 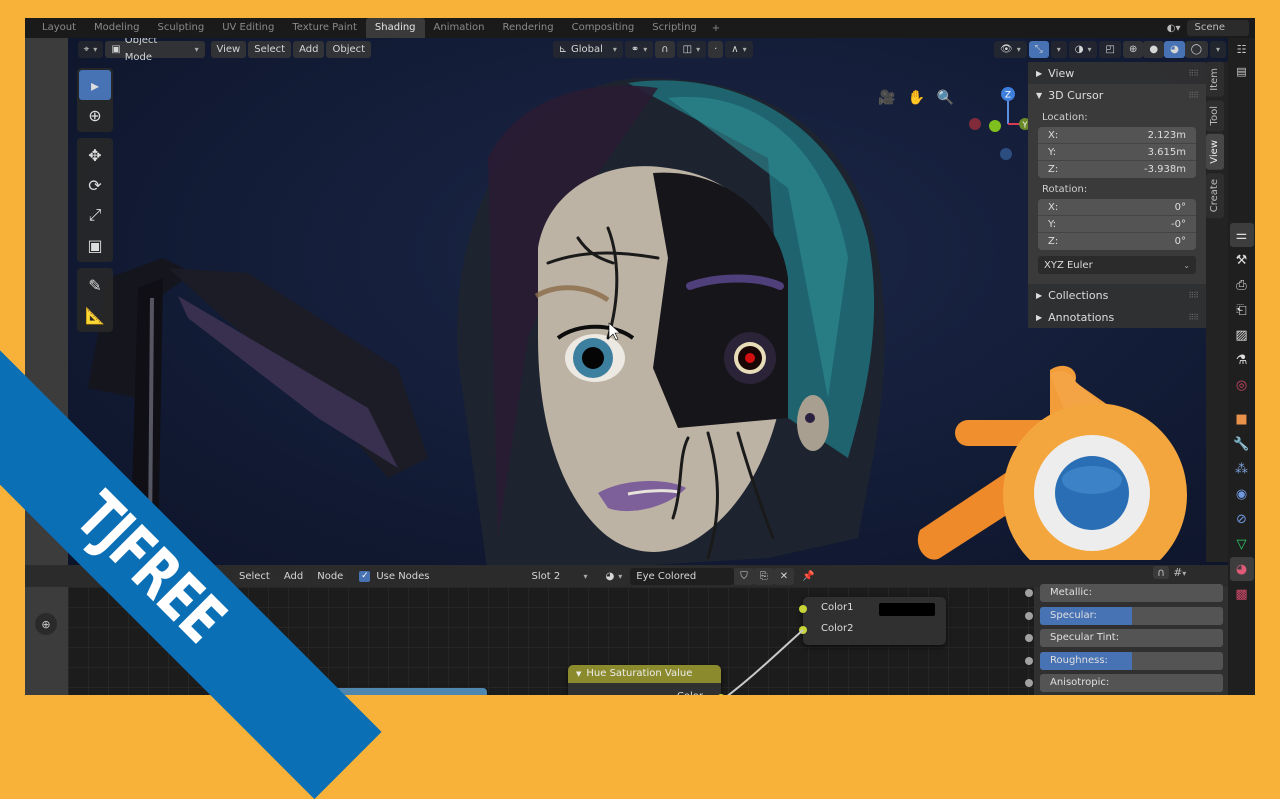 I want to click on tool-measure: 📐, so click(x=95, y=315).